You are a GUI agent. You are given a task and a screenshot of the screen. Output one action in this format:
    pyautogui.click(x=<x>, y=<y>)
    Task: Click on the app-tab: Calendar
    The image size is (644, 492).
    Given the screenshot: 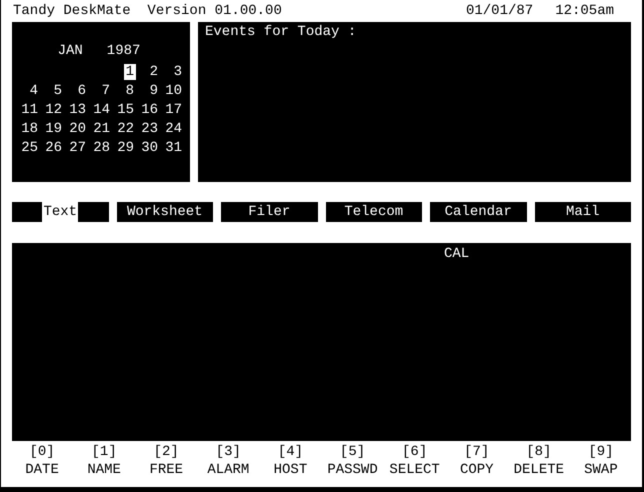 What is the action you would take?
    pyautogui.click(x=478, y=212)
    